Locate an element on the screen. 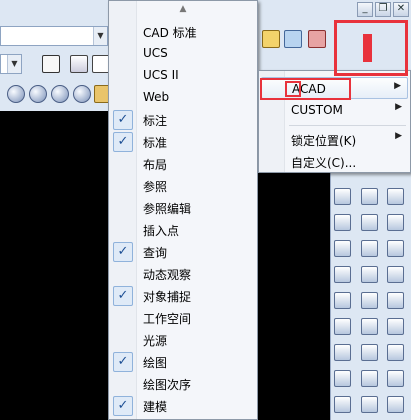  menu-item: 参照编辑 is located at coordinates (183, 208).